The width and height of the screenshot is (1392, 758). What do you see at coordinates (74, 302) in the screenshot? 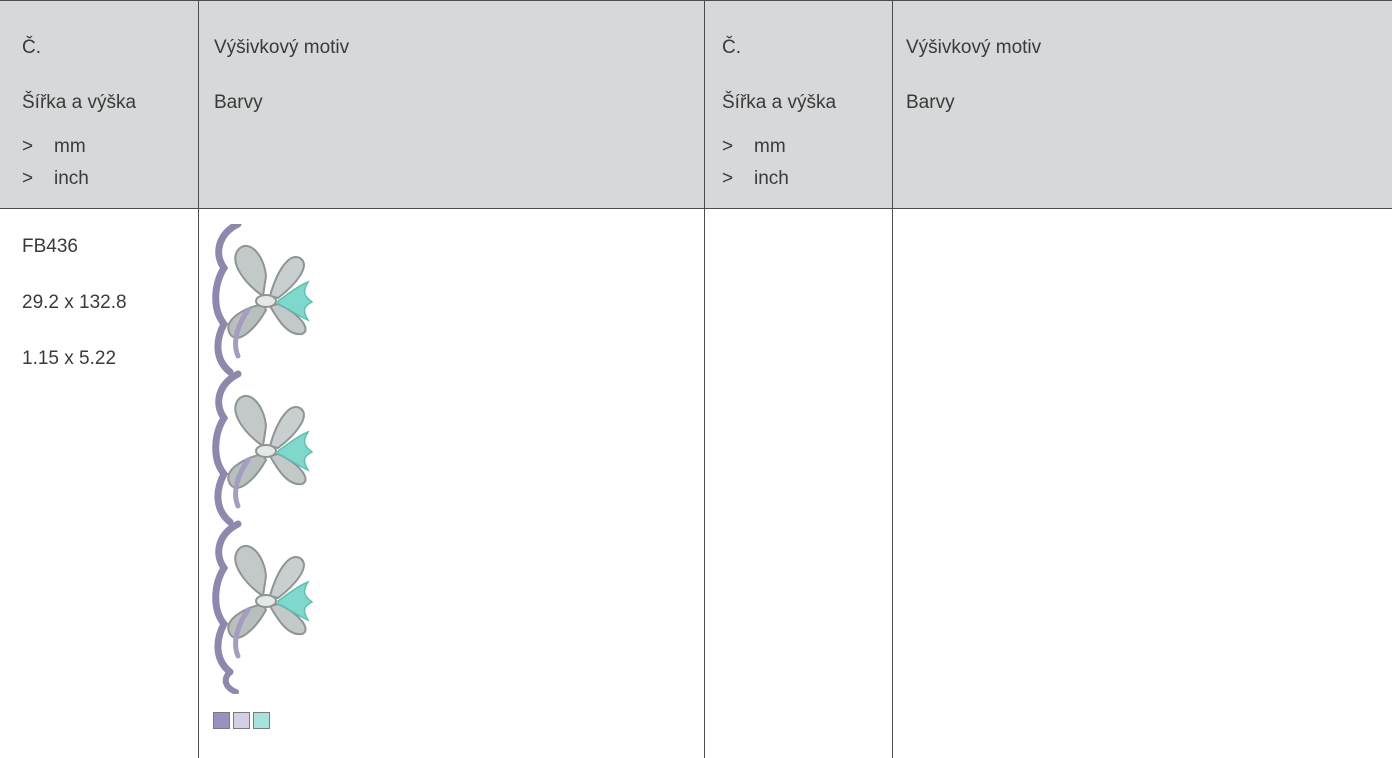
I see `motif-size-mm: 29.2 x 132.8` at bounding box center [74, 302].